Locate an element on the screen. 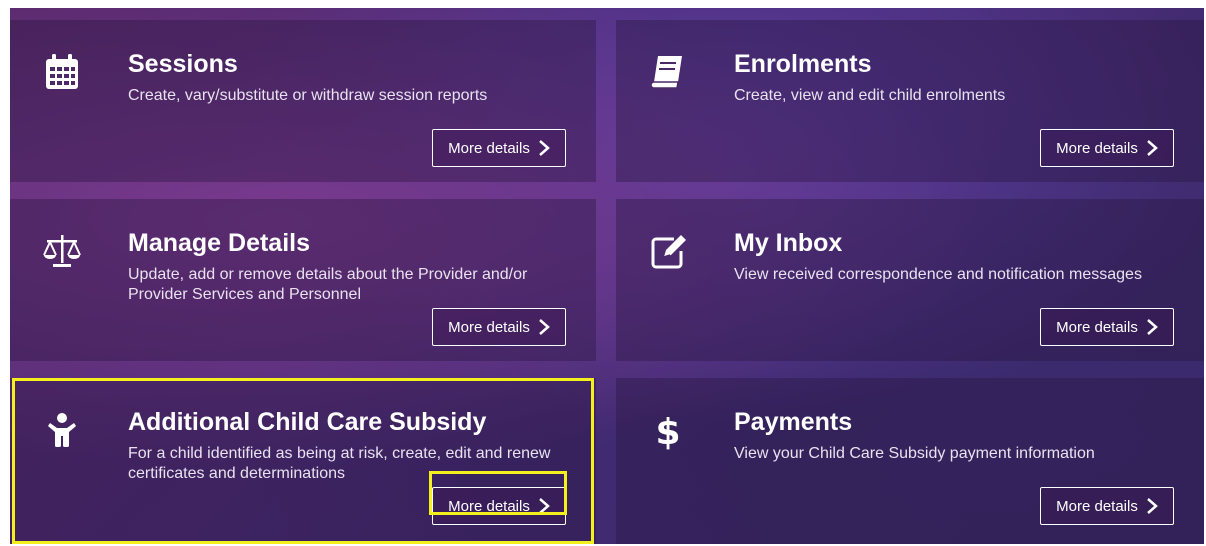 The width and height of the screenshot is (1206, 546). my-inbox-more-details-button: More details is located at coordinates (1107, 327).